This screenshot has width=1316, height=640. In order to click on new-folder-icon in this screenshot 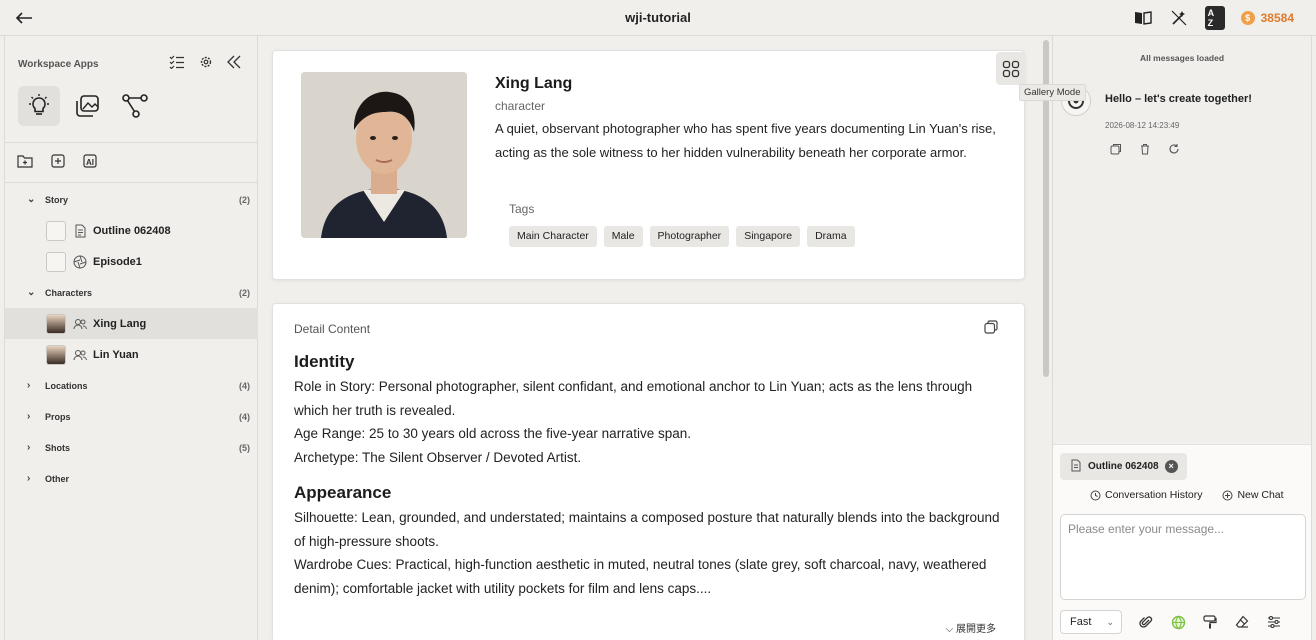, I will do `click(25, 163)`.